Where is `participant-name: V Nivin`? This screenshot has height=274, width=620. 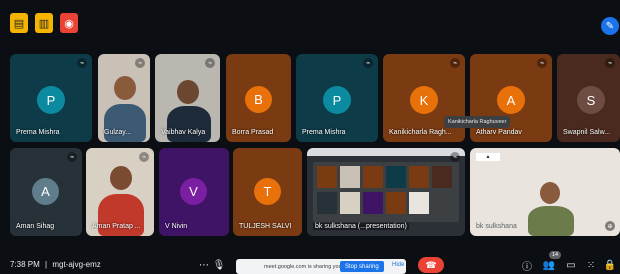
participant-name: V Nivin is located at coordinates (176, 226).